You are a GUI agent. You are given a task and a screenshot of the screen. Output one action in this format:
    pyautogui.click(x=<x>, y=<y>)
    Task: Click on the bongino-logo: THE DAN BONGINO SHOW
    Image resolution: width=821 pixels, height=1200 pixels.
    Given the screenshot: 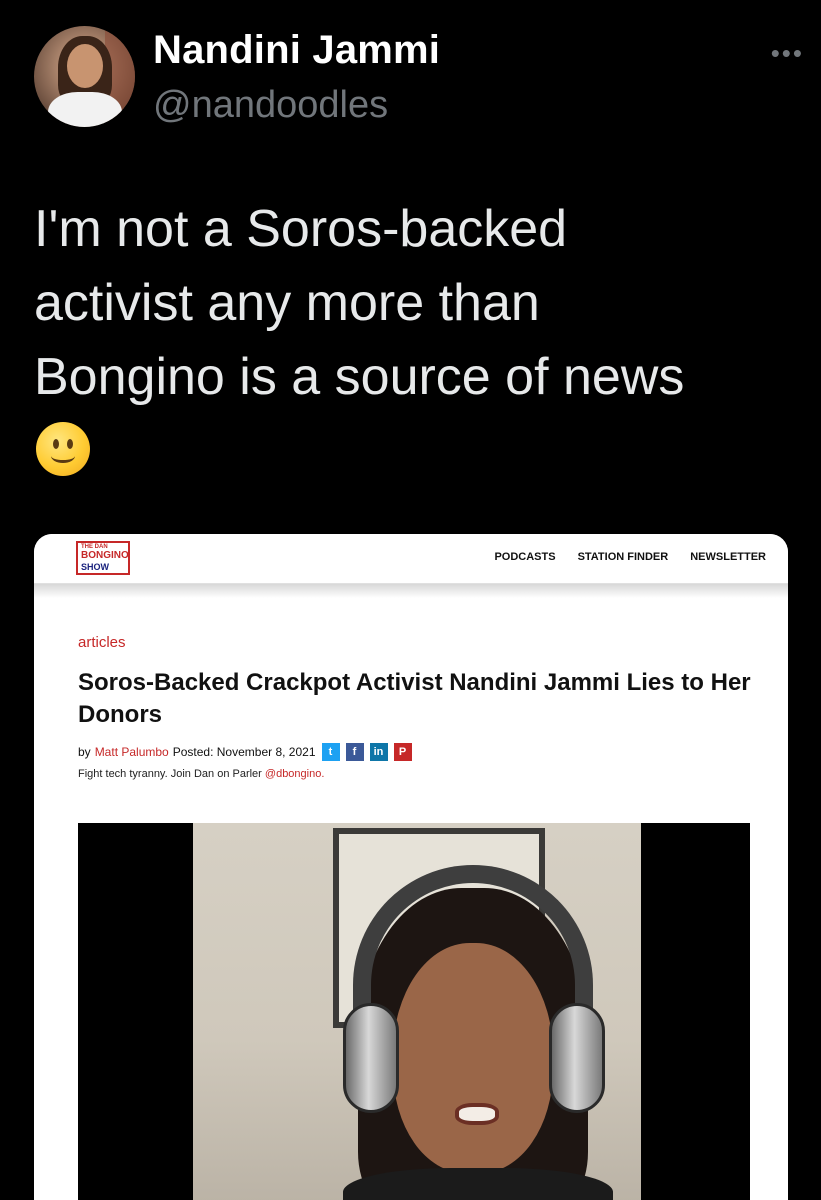 What is the action you would take?
    pyautogui.click(x=103, y=558)
    